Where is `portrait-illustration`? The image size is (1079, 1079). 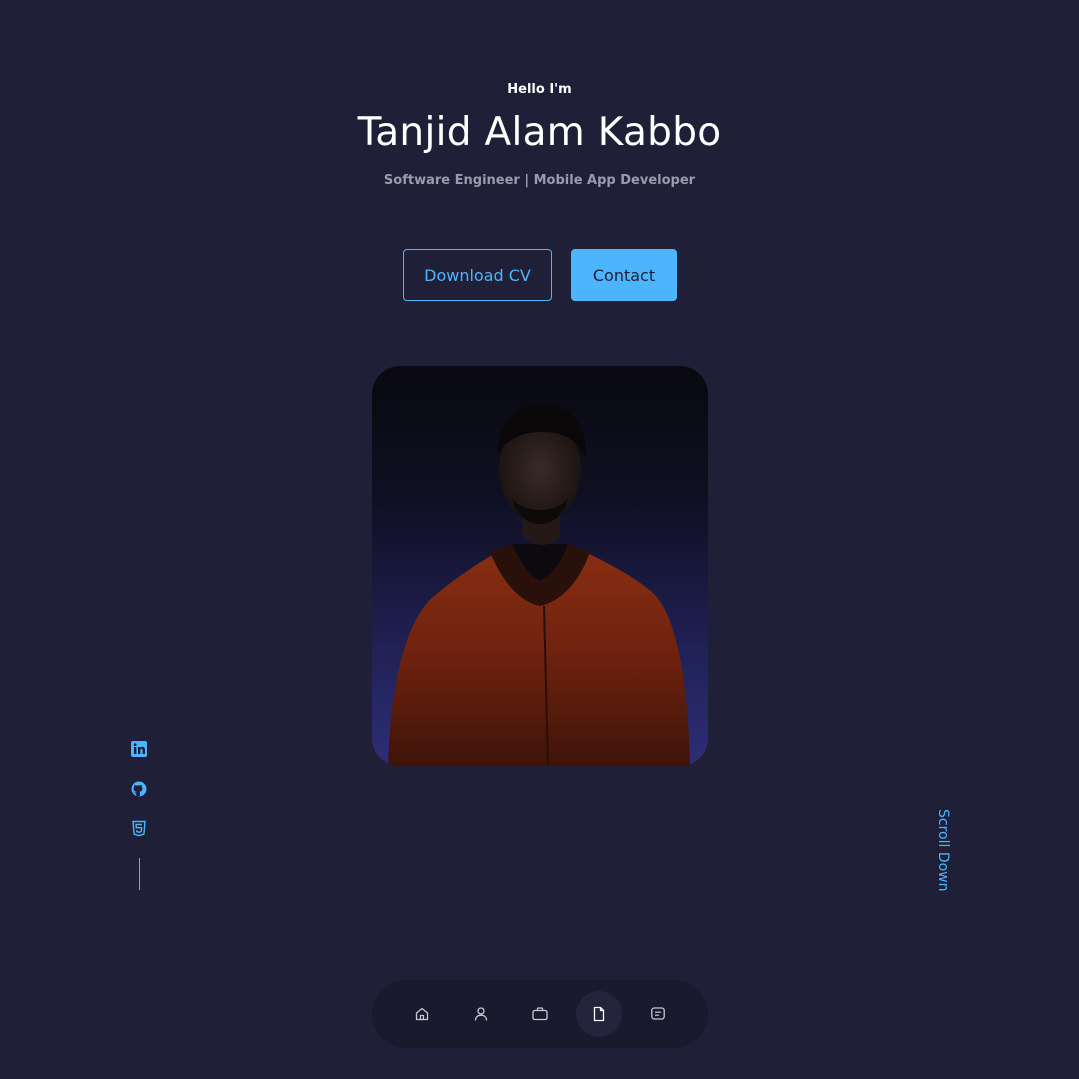
portrait-illustration is located at coordinates (539, 585).